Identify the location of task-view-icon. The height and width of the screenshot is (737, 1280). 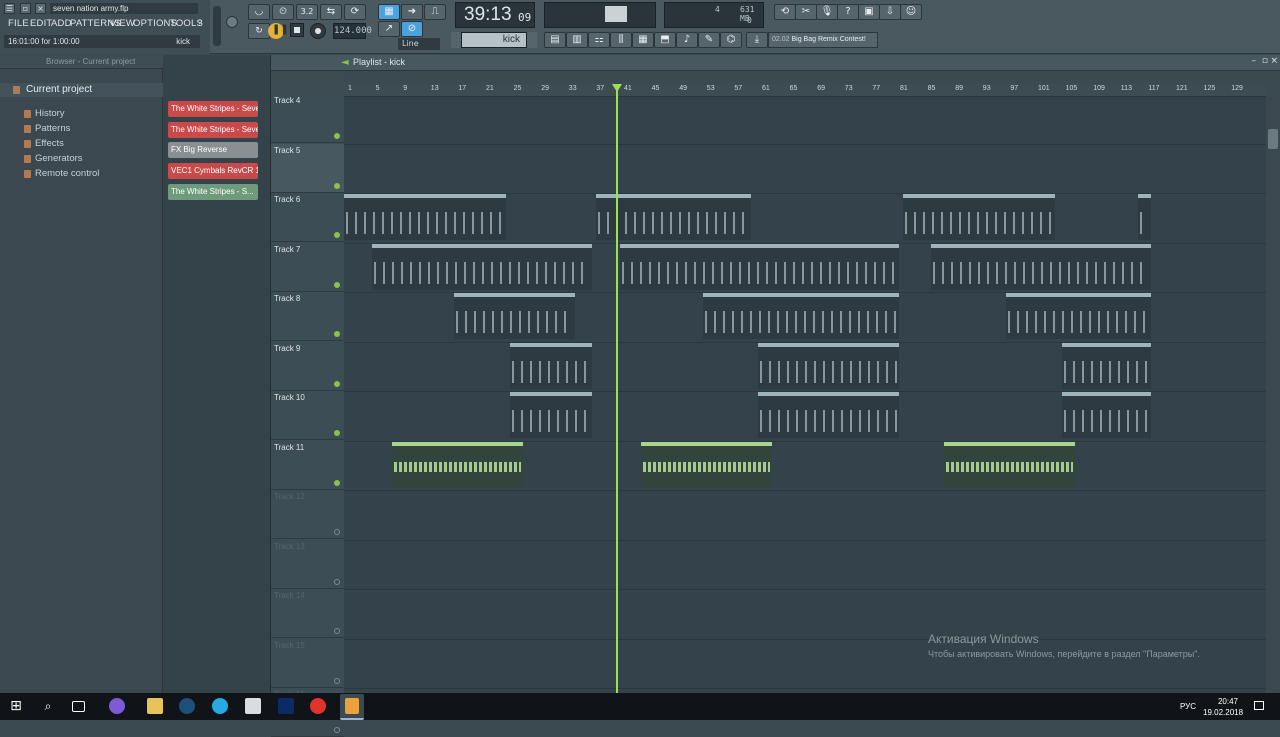
(78, 706).